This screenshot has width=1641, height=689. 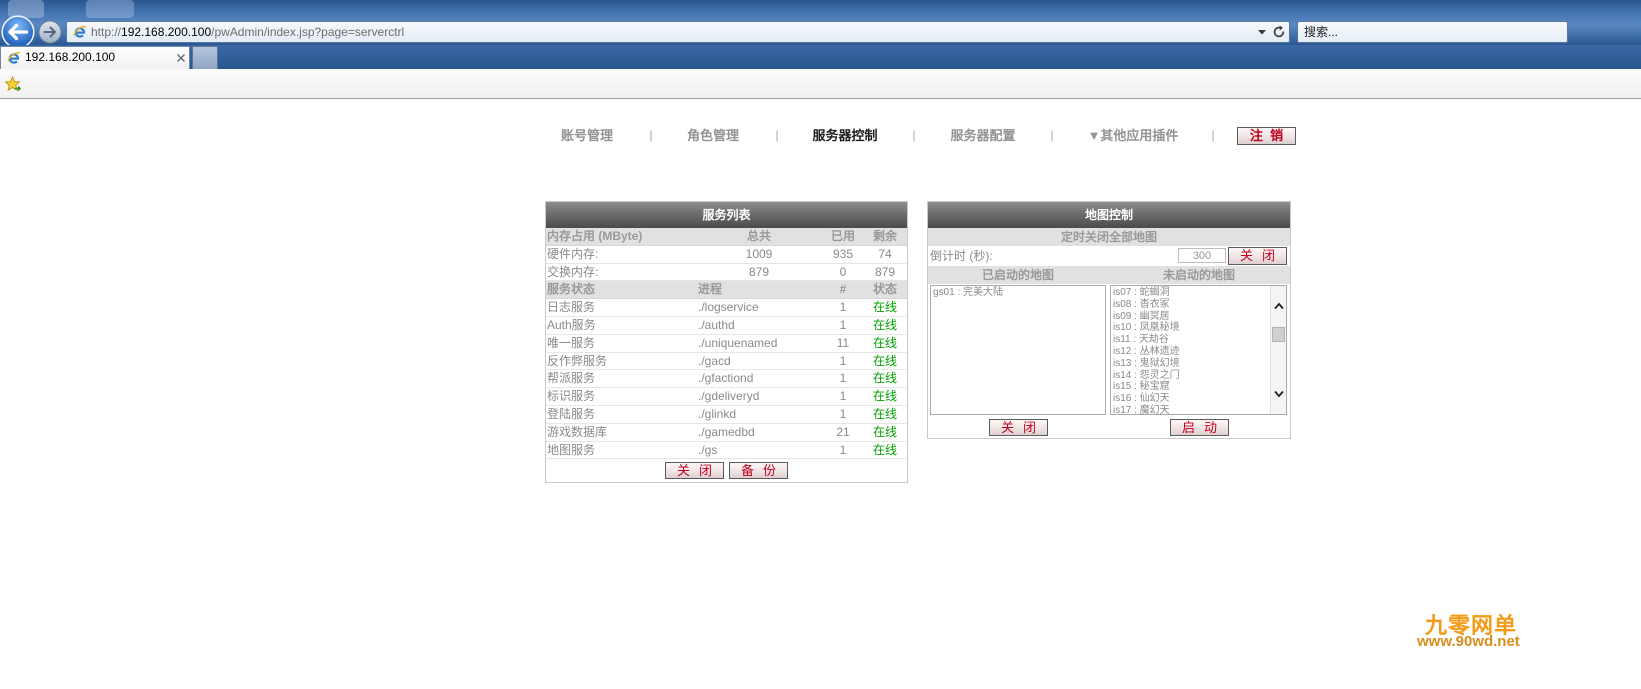 I want to click on service-row: 日志服务 ./logservice 1 在线, so click(x=726, y=308).